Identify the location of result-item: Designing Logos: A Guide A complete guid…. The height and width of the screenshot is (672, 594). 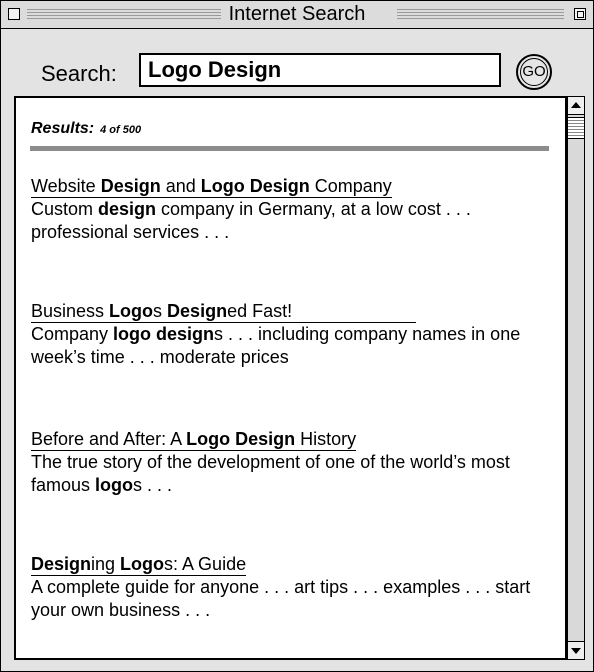
(291, 587).